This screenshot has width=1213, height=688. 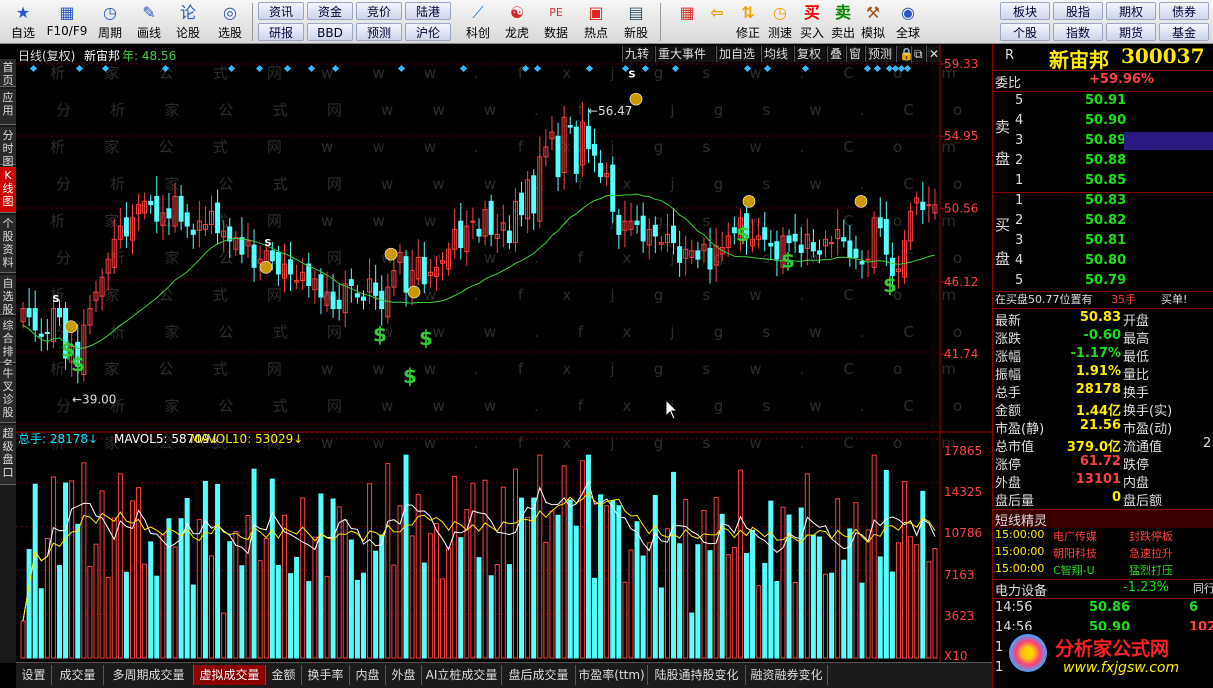 I want to click on toolbar-market-button: 板块, so click(x=1025, y=11).